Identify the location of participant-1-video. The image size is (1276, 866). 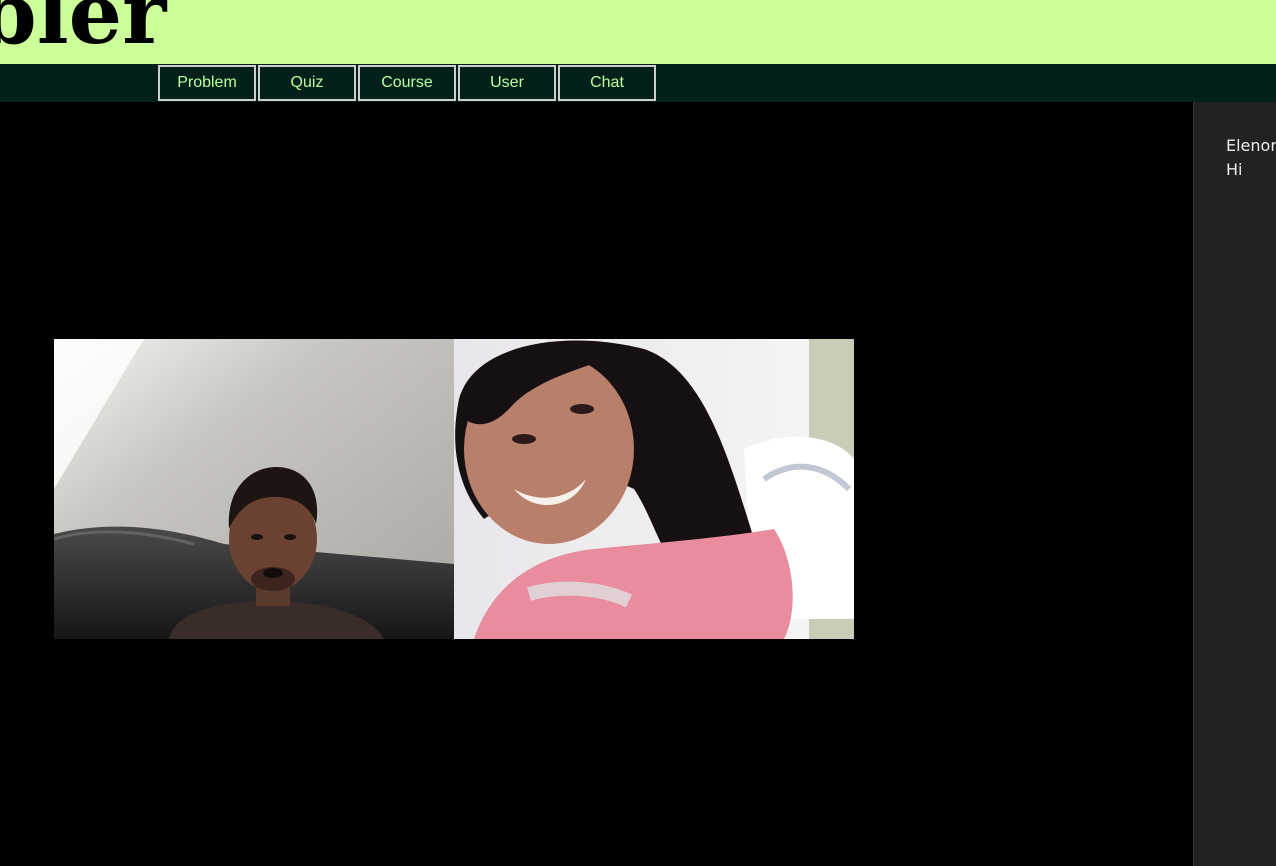
(254, 489).